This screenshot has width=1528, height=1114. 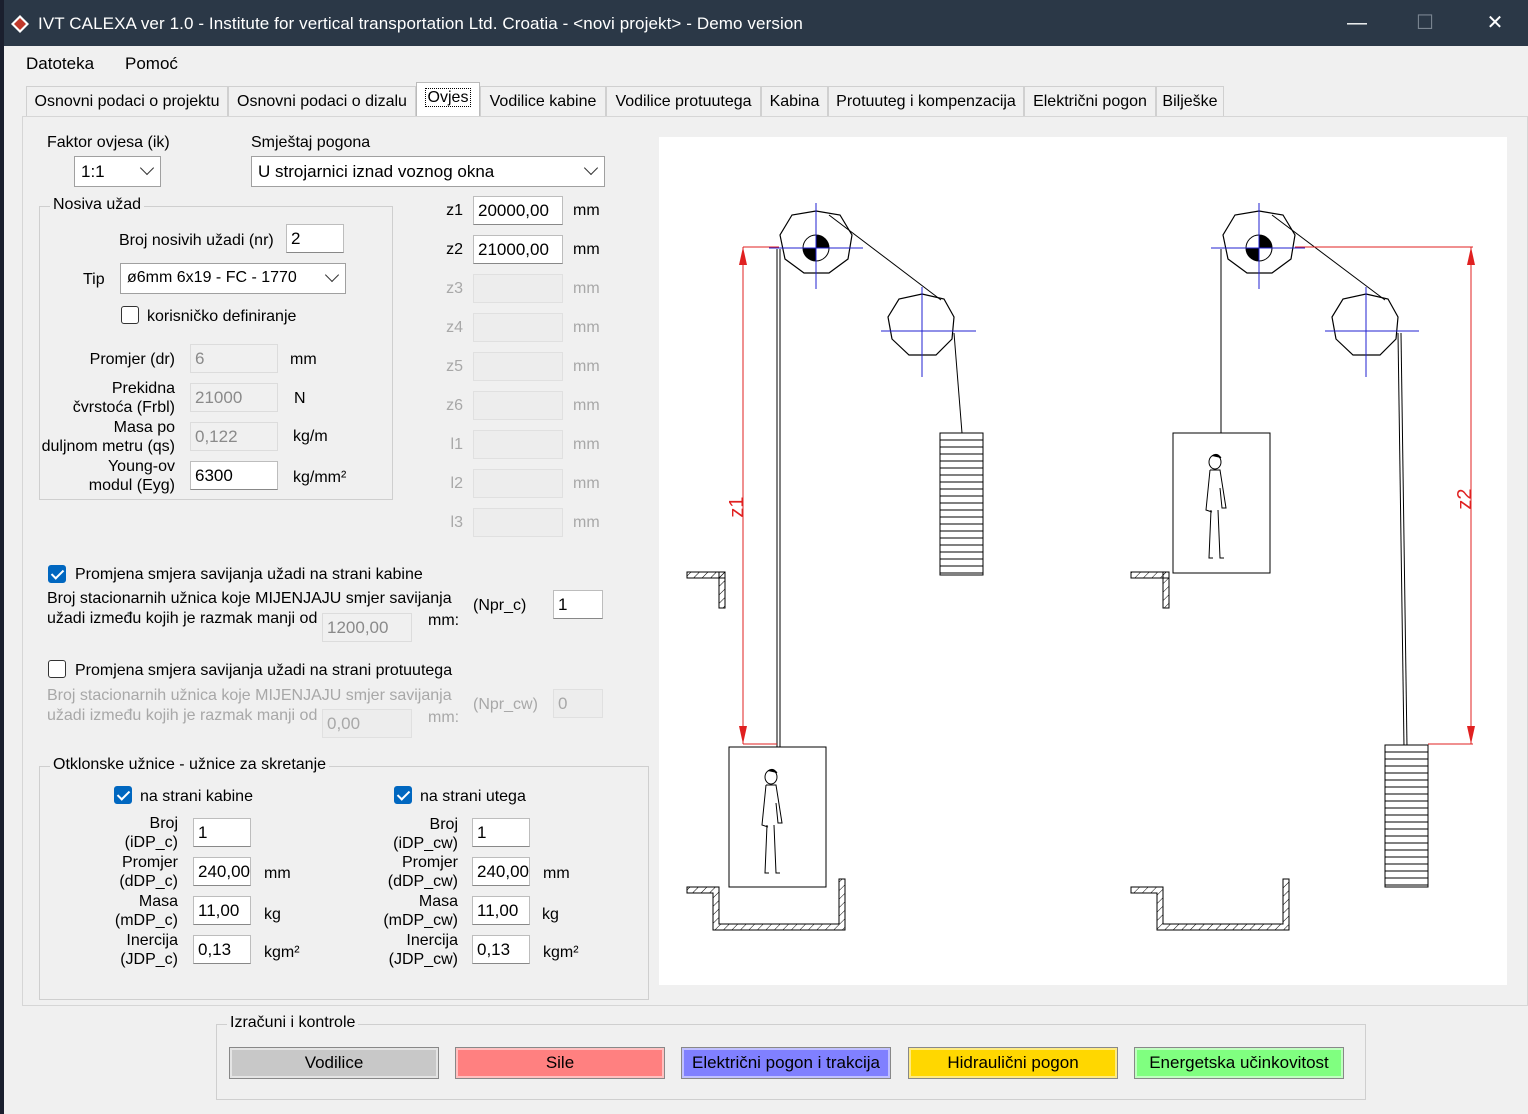 What do you see at coordinates (448, 99) in the screenshot?
I see `tab-ovjes: Ovjes` at bounding box center [448, 99].